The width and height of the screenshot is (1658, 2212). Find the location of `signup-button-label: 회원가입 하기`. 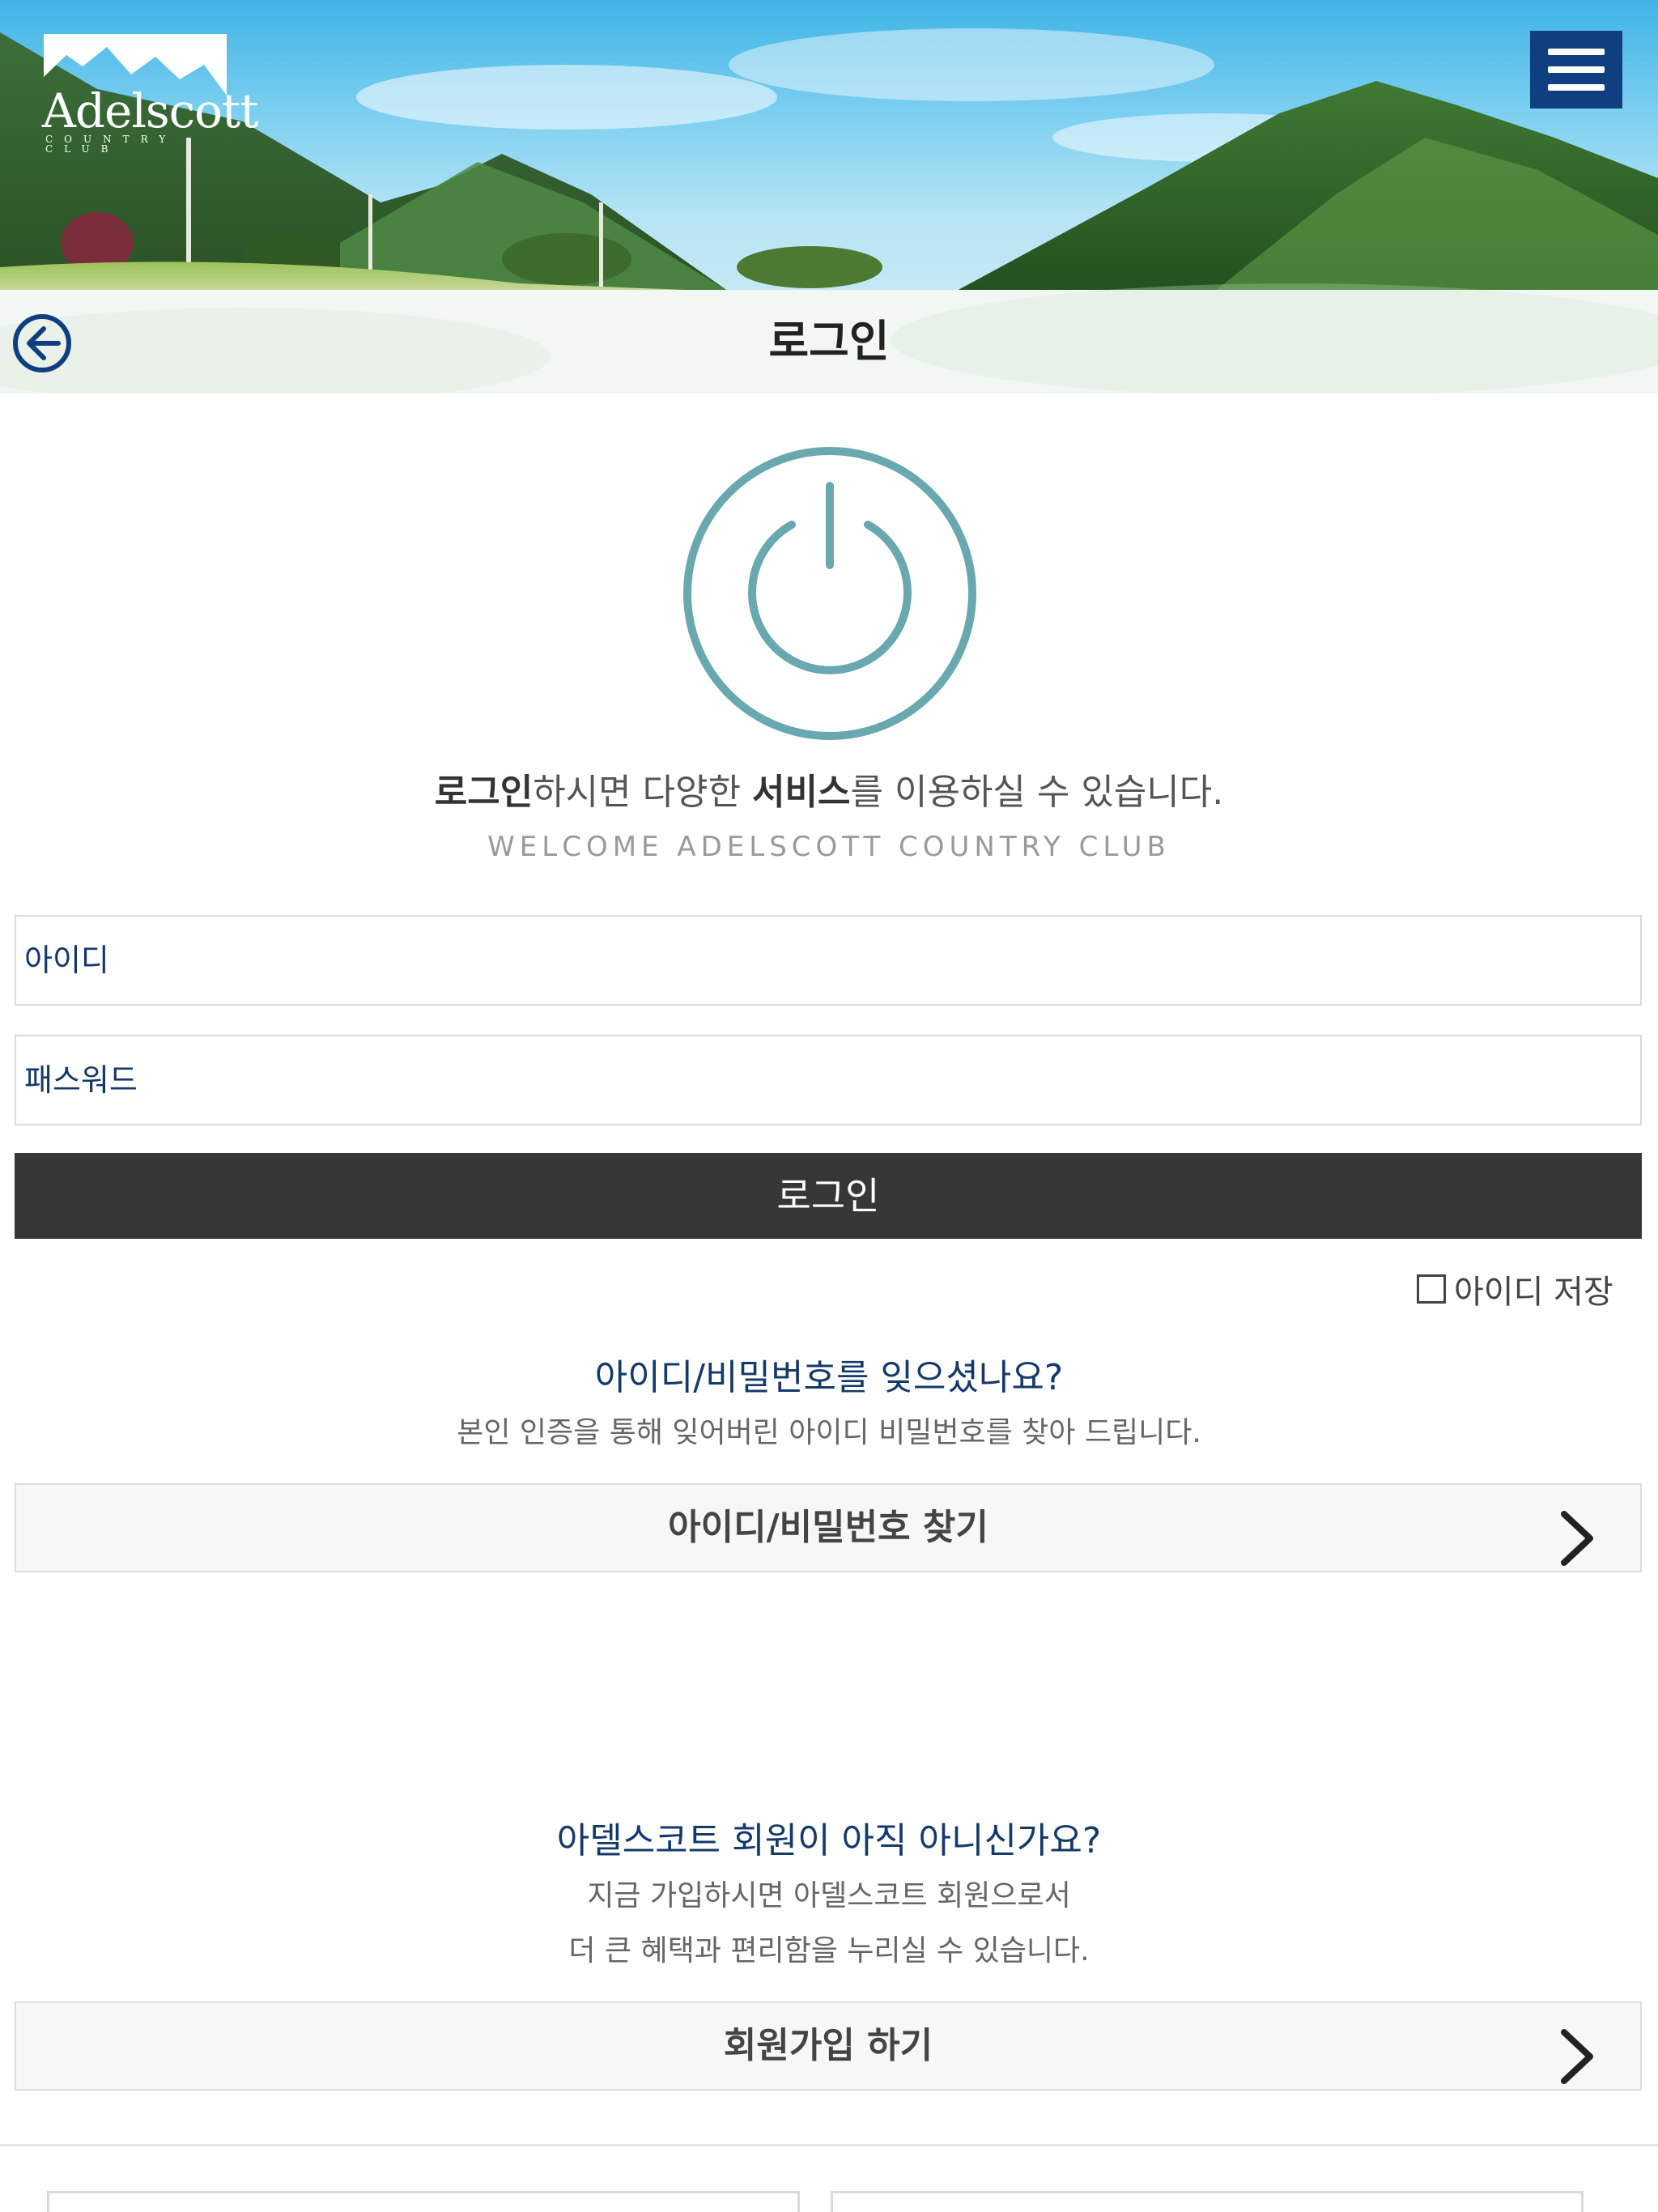

signup-button-label: 회원가입 하기 is located at coordinates (828, 2046).